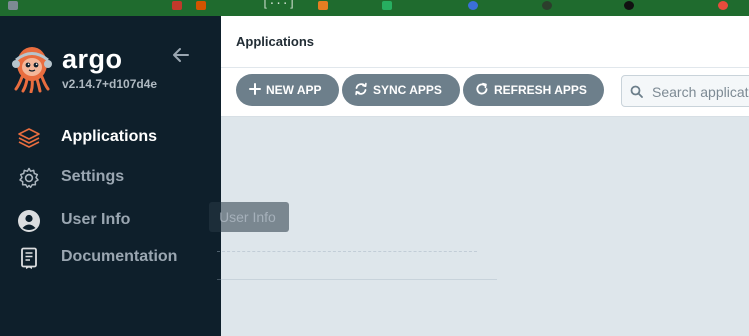 Image resolution: width=749 pixels, height=336 pixels. I want to click on new-app-button: NEW APP, so click(287, 90).